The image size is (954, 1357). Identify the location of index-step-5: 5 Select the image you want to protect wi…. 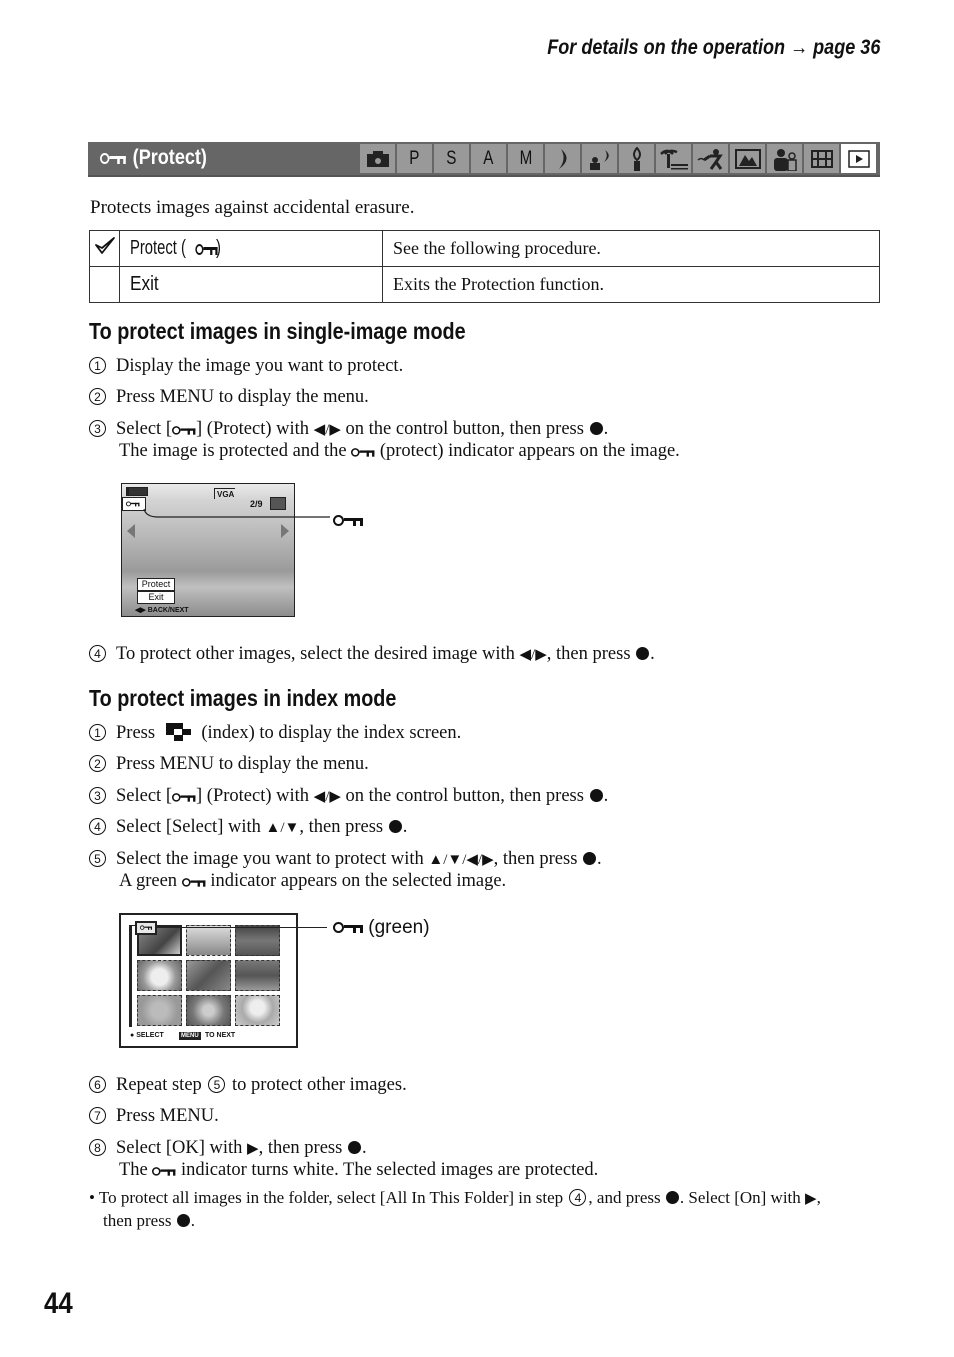
(345, 859).